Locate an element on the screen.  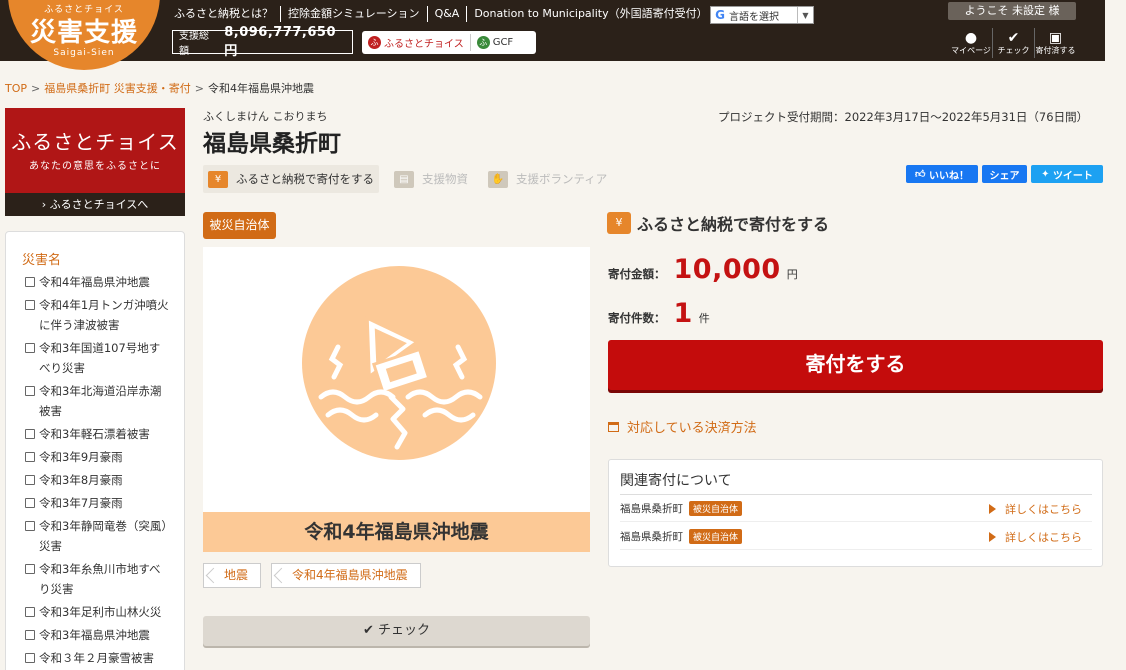
tab-furusato-donation: ¥ ふるさと納税で寄付をする is located at coordinates (291, 179).